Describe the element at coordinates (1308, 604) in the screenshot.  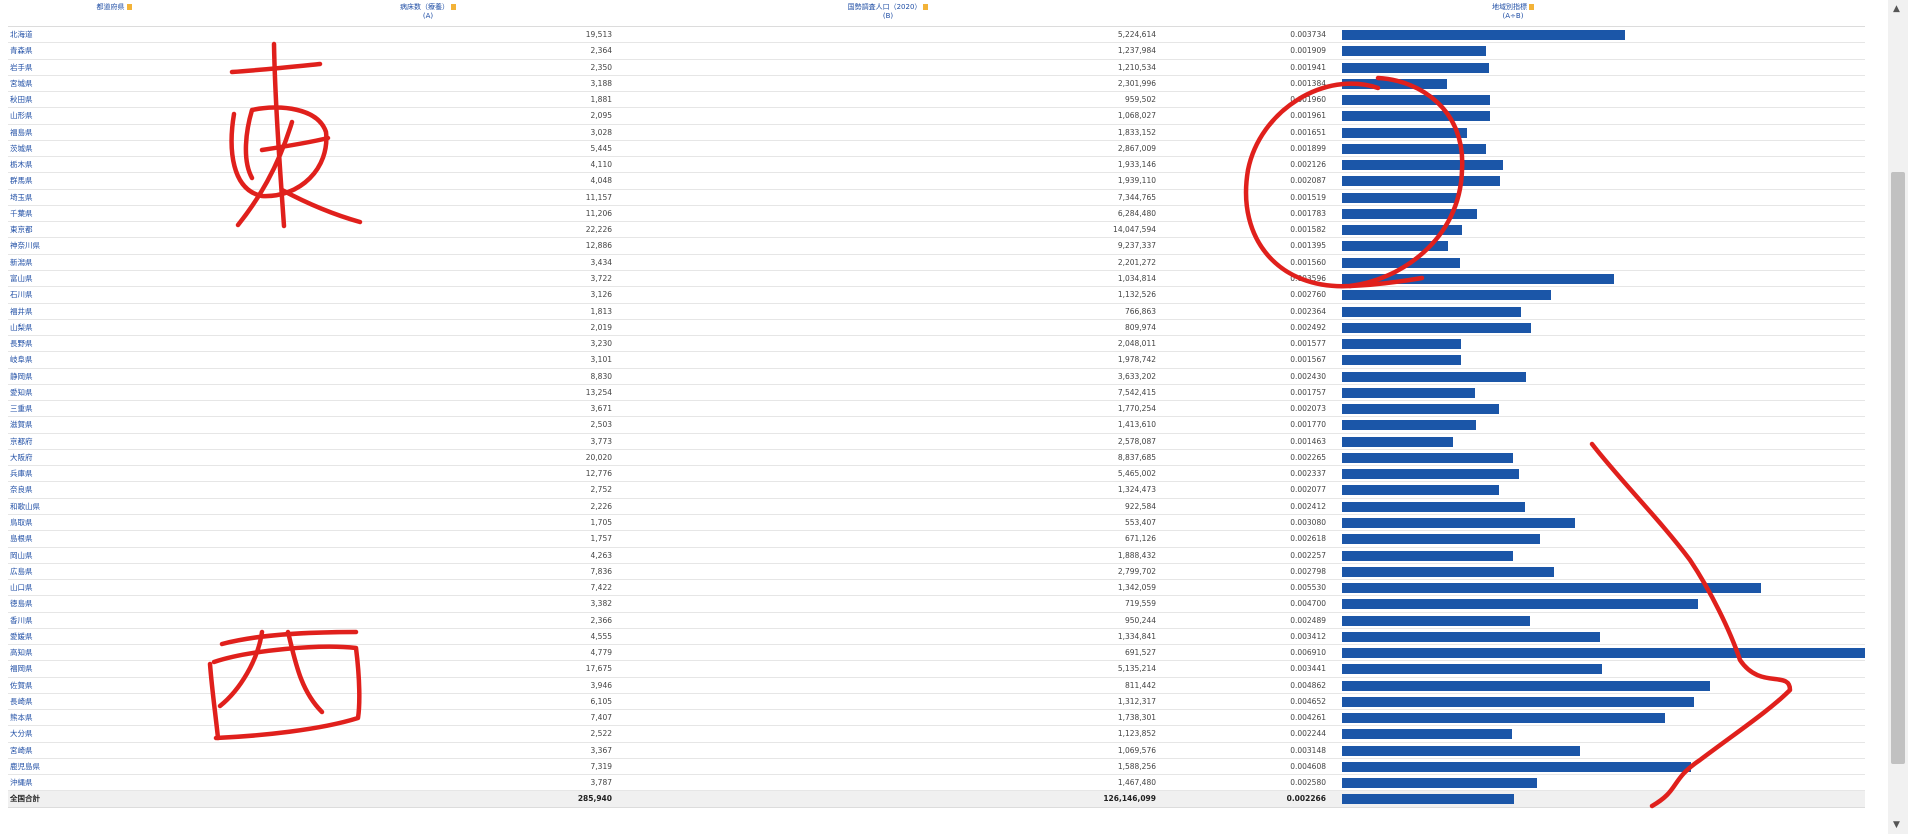
I see `ratio-value: 0.004700` at that location.